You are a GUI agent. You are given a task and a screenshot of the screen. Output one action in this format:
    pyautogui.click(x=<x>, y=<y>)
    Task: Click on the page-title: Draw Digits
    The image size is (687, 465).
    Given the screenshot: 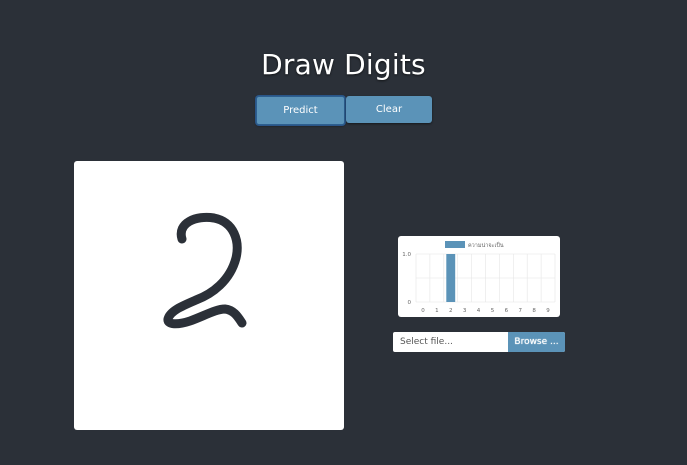 What is the action you would take?
    pyautogui.click(x=343, y=64)
    